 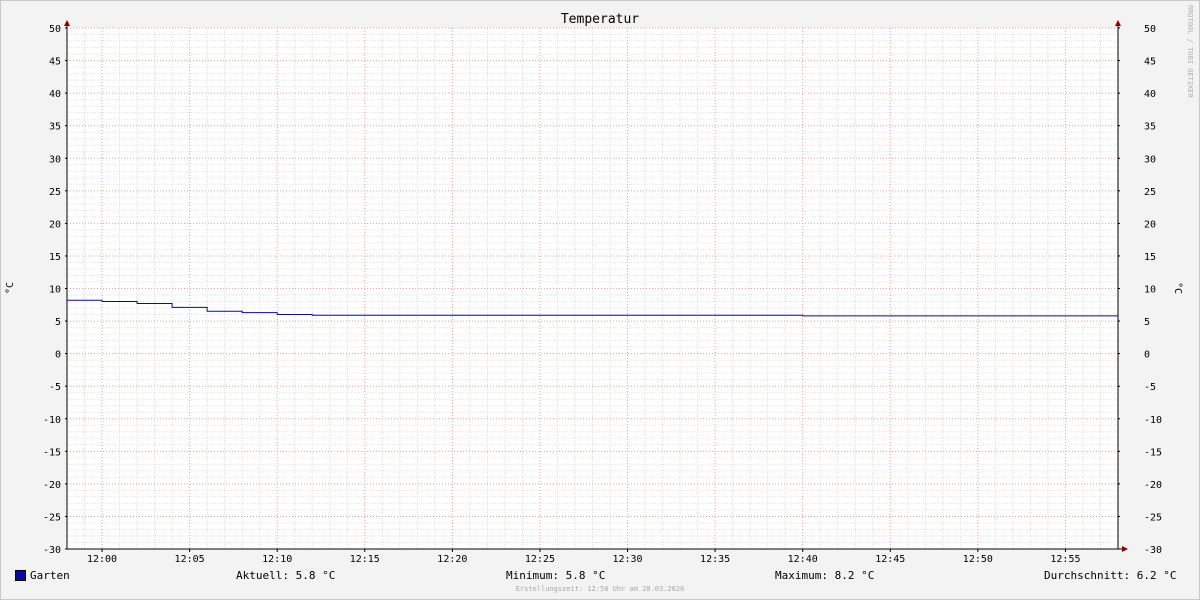 I want to click on y-tick-label-right: 50, so click(x=1150, y=29).